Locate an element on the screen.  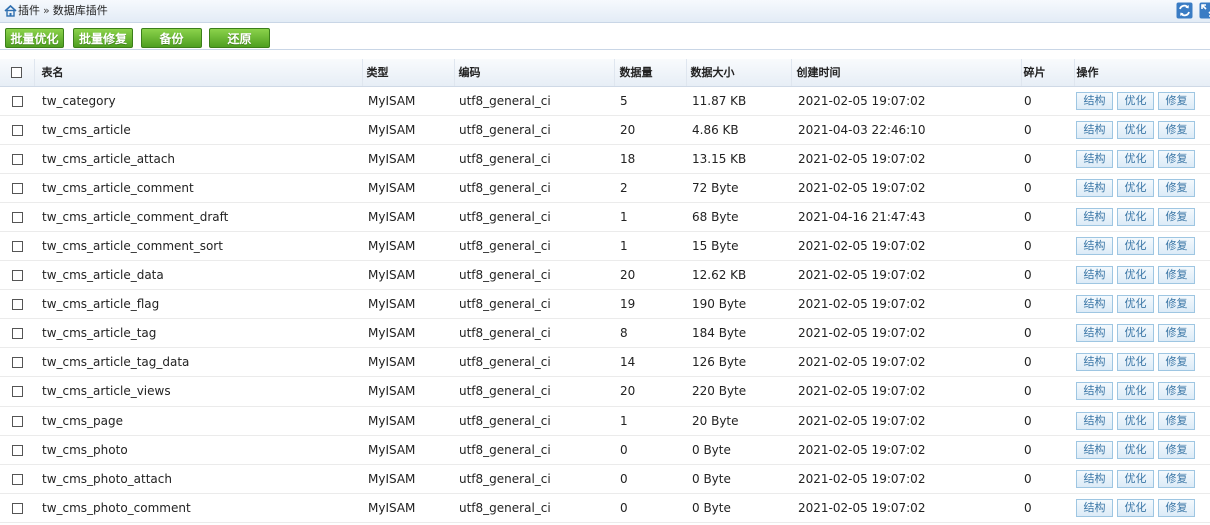
data-size: 220 Byte is located at coordinates (738, 391).